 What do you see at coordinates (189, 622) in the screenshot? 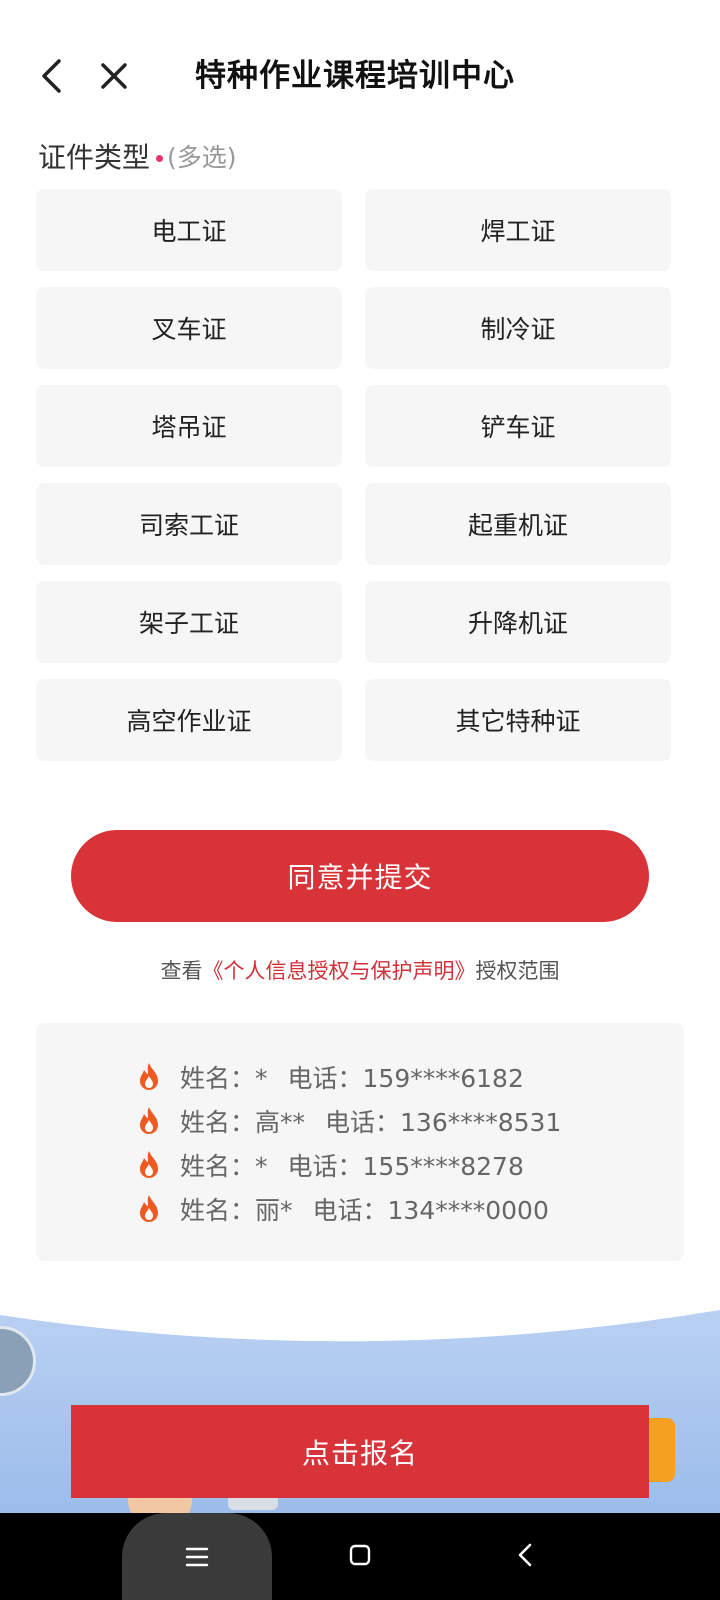
I see `option-scaffolder: 架子工证` at bounding box center [189, 622].